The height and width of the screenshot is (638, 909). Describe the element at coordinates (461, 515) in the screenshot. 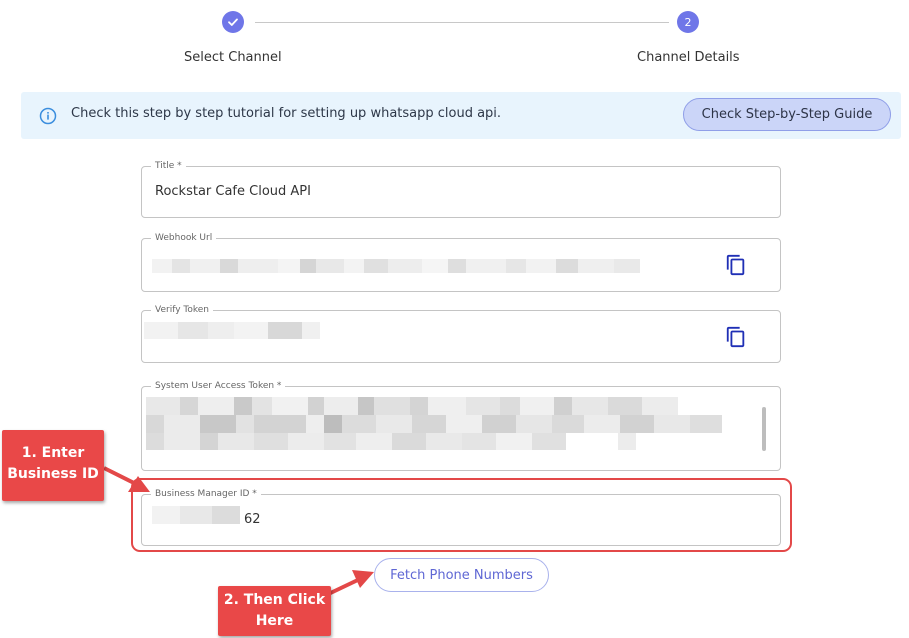

I see `business-id-highlight` at that location.